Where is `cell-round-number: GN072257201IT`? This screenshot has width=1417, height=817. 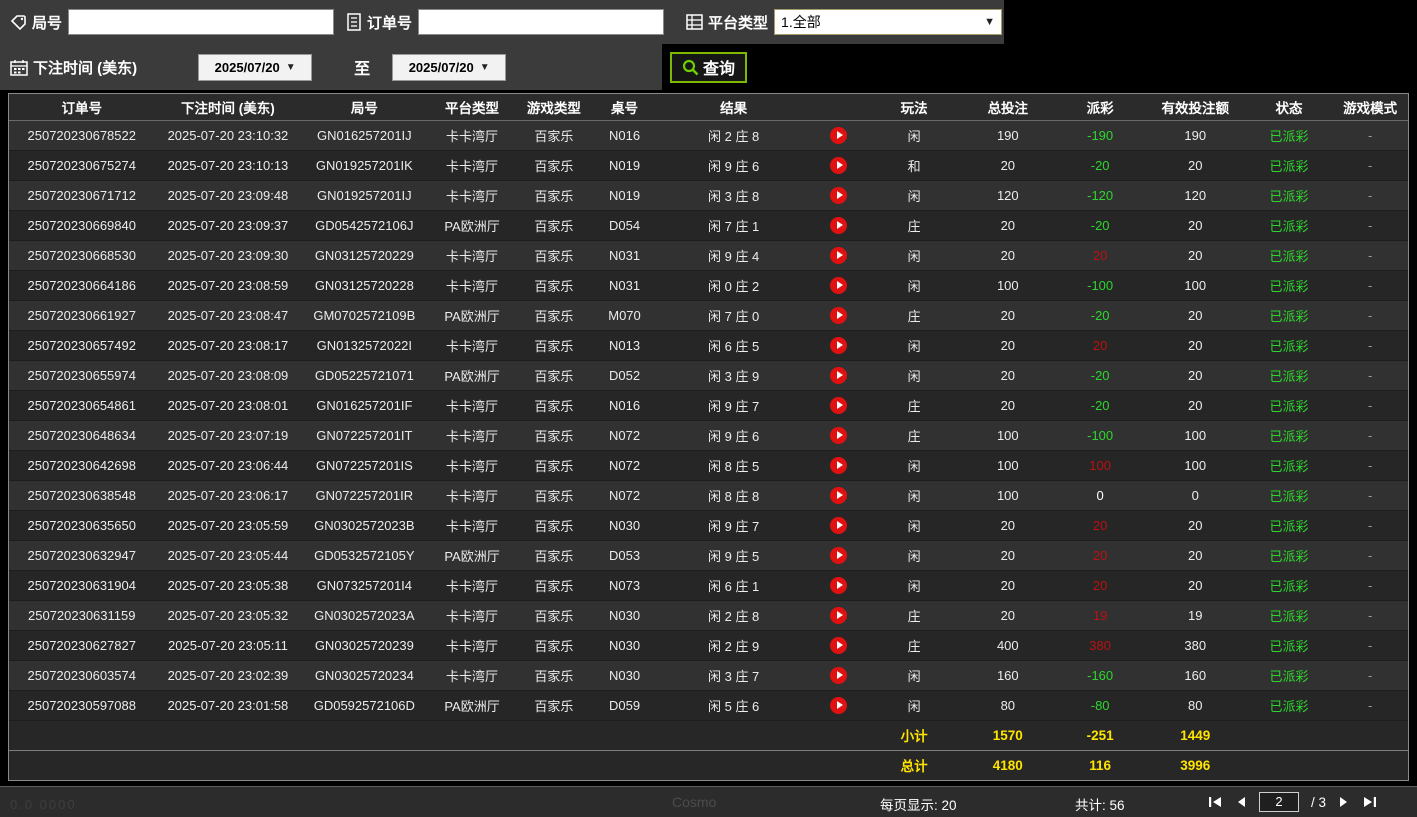
cell-round-number: GN072257201IT is located at coordinates (364, 435).